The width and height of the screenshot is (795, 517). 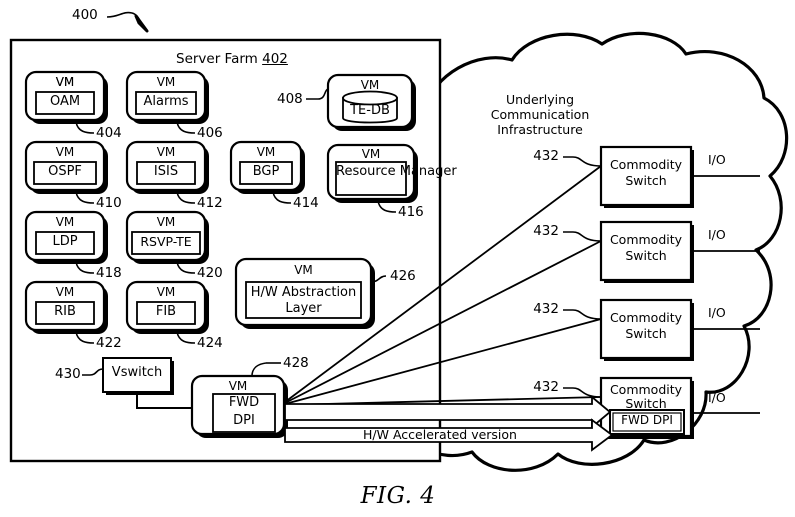 I want to click on vm-label-alarms: VM, so click(x=166, y=82).